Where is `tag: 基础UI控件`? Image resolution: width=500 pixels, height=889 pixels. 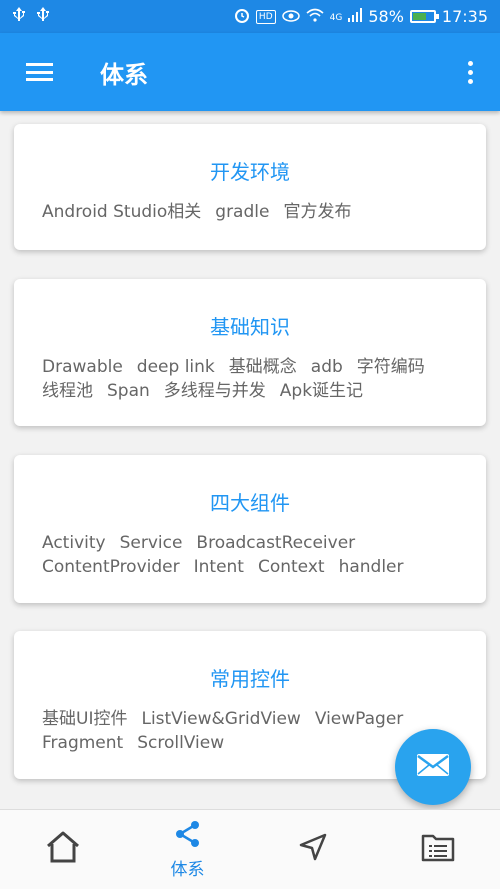 tag: 基础UI控件 is located at coordinates (85, 719).